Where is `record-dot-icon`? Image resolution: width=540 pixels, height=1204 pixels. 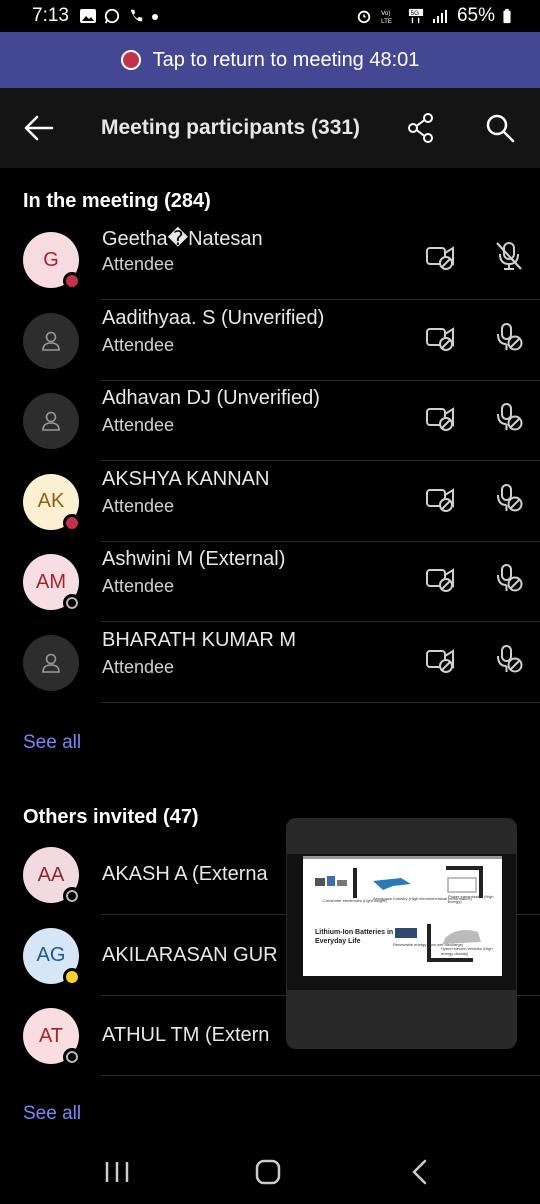
record-dot-icon is located at coordinates (130, 60).